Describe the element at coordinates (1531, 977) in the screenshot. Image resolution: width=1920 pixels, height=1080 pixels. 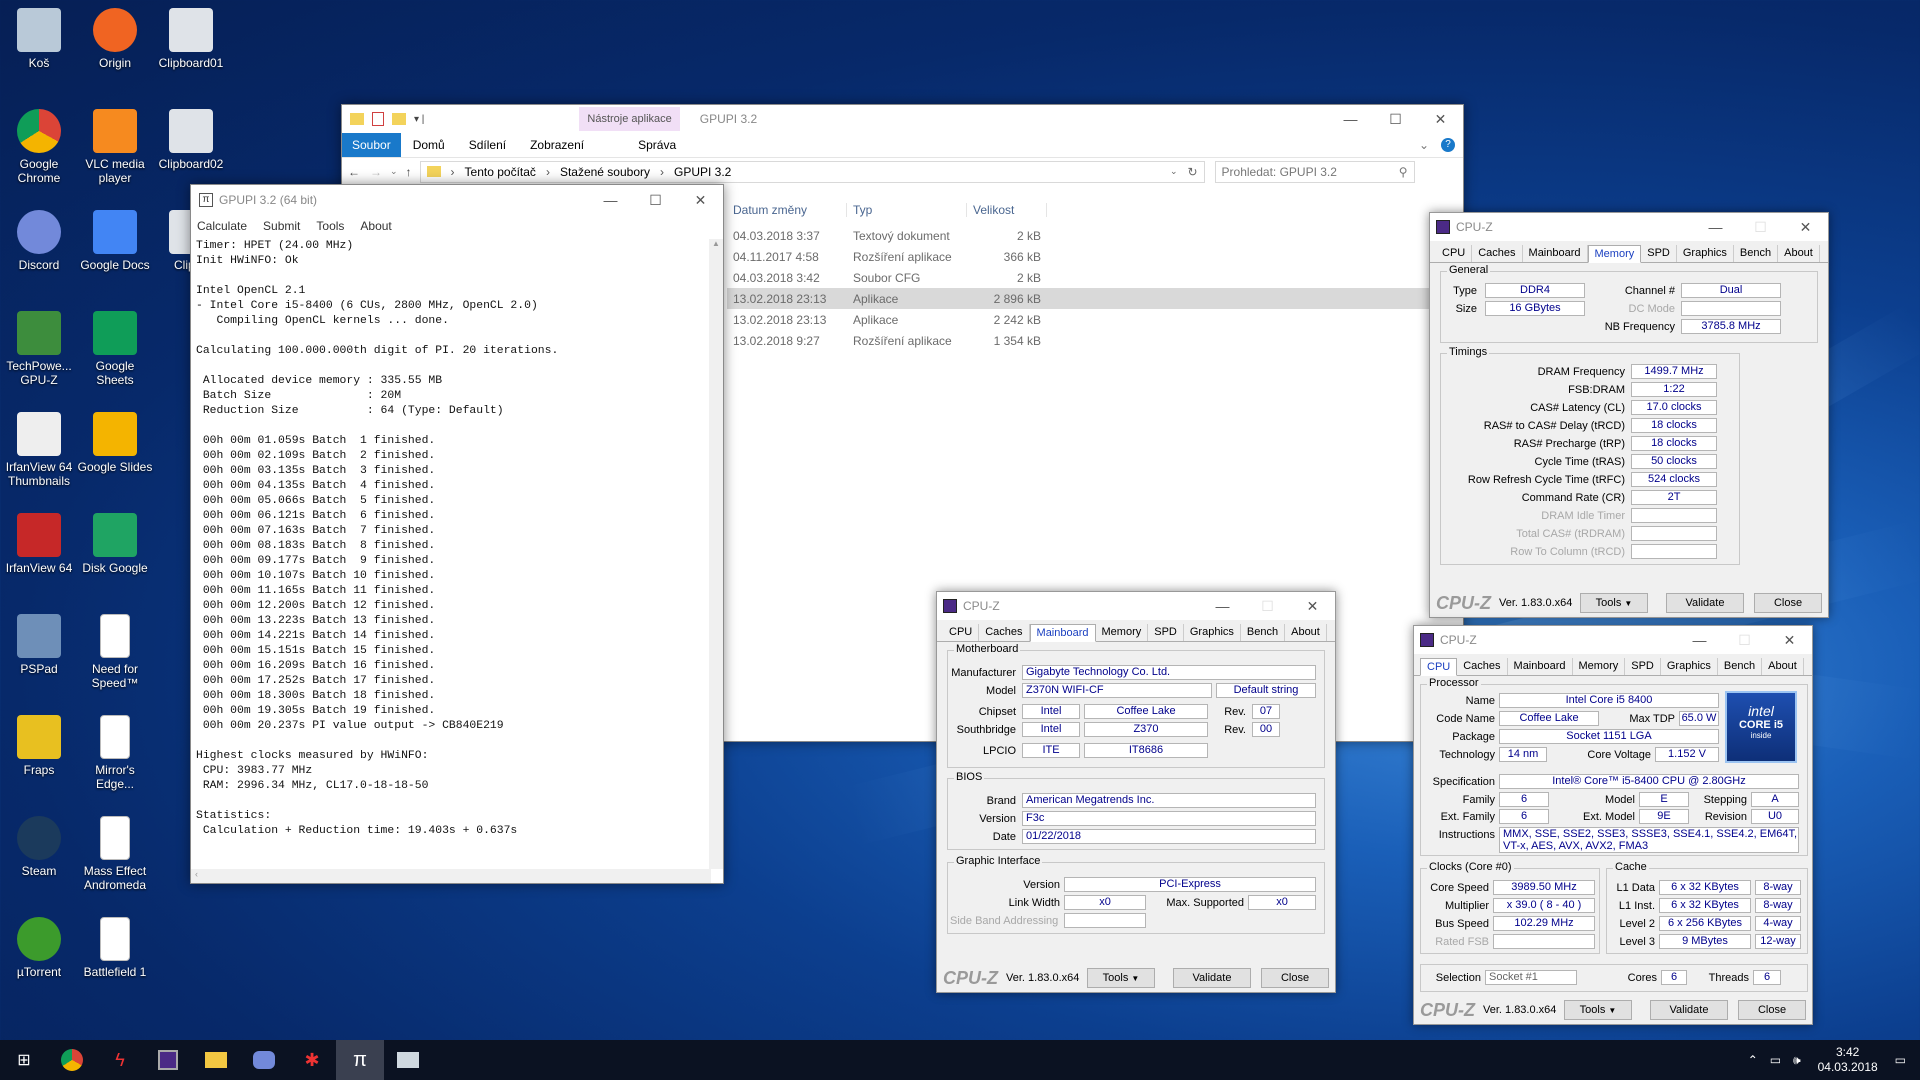
I see `socket-select: Socket #1` at that location.